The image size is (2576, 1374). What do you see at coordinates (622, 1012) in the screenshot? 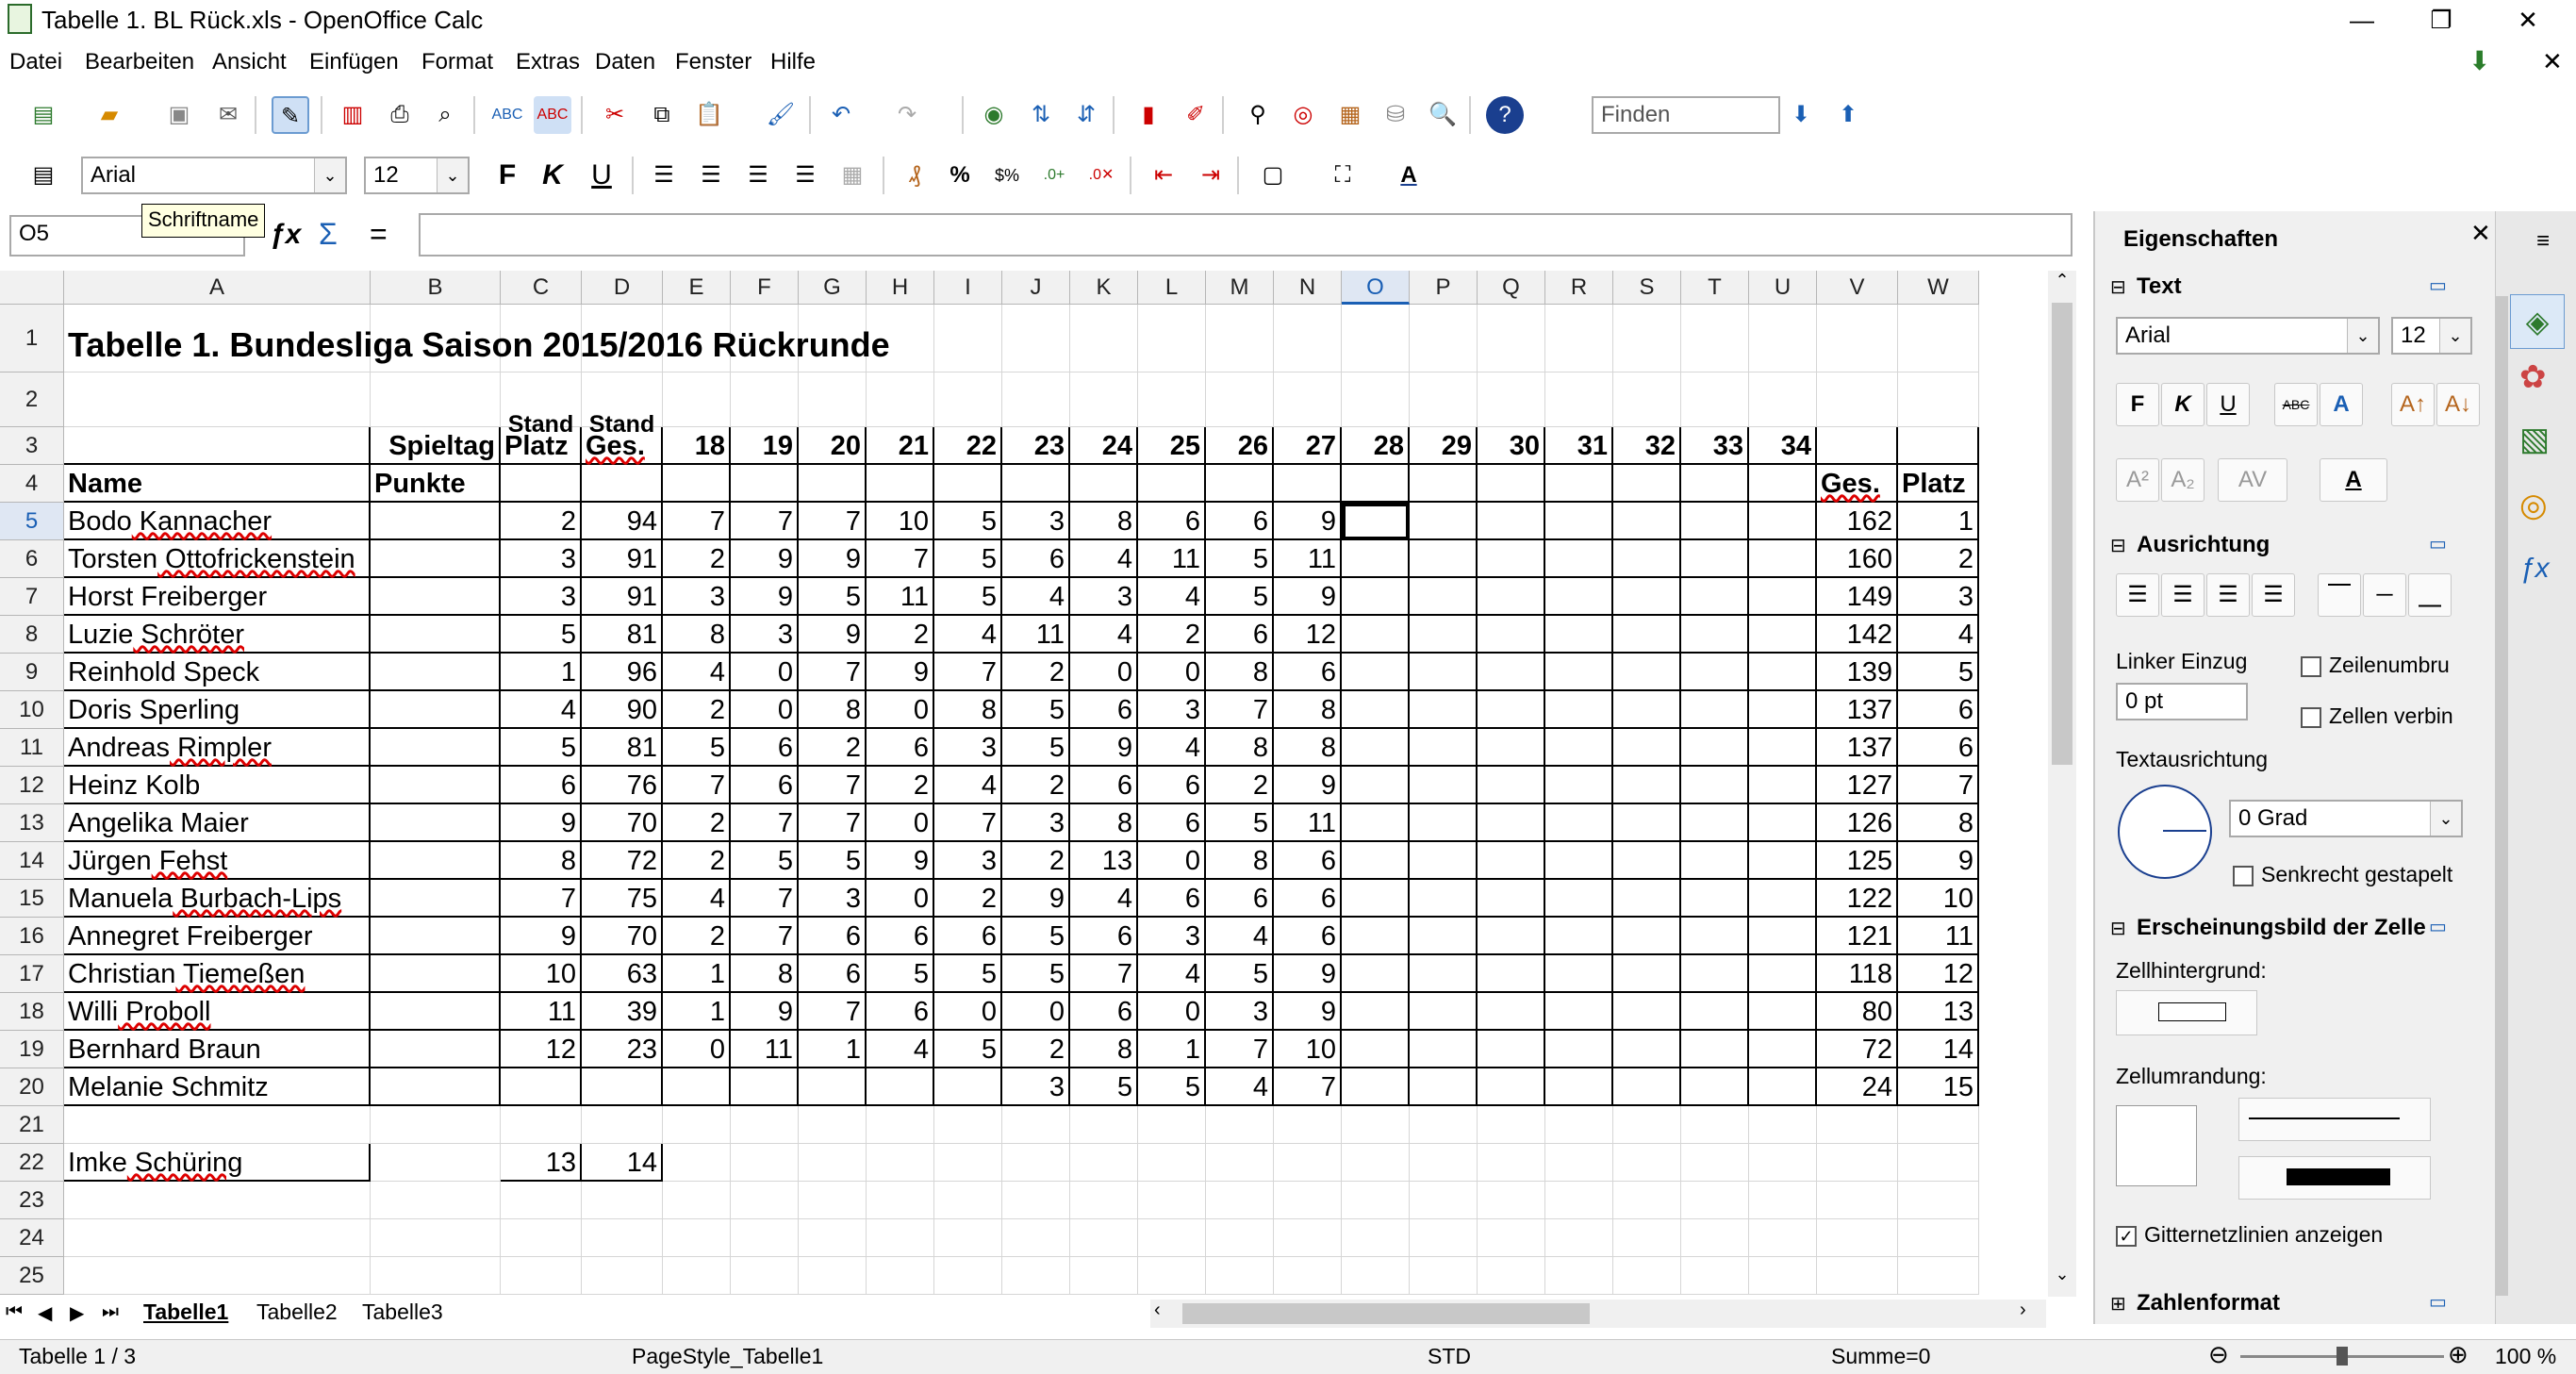
I see `cell-ges: 39` at bounding box center [622, 1012].